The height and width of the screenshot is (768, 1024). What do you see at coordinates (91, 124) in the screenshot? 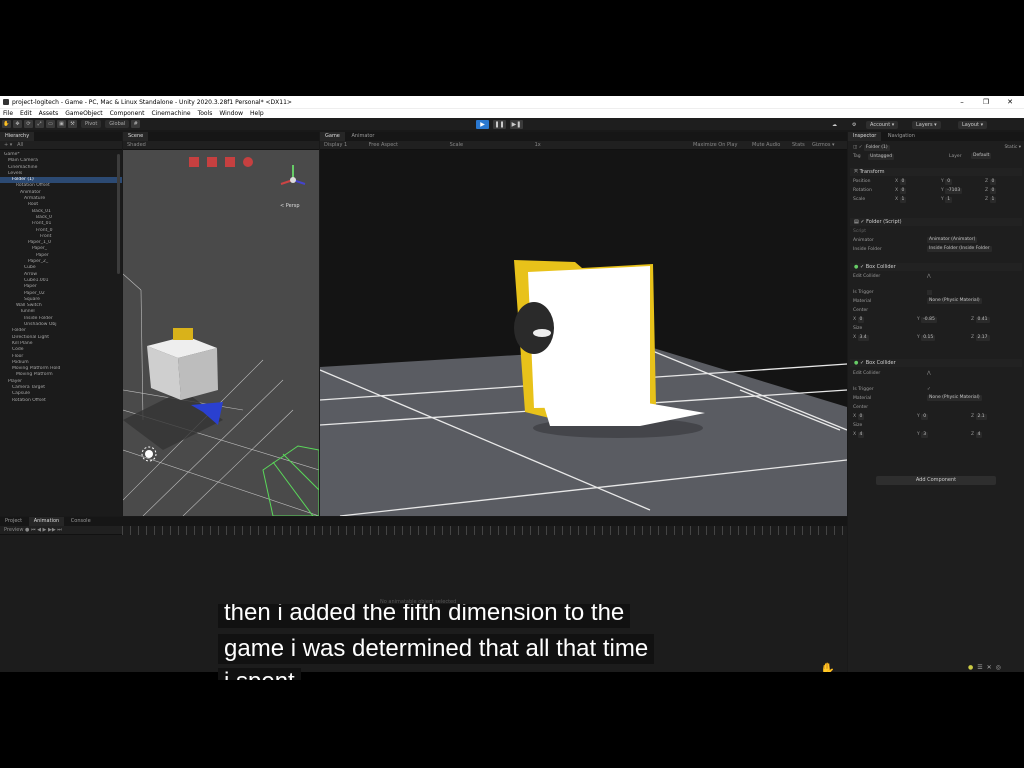
I see `pivot-toggle: Pivot` at bounding box center [91, 124].